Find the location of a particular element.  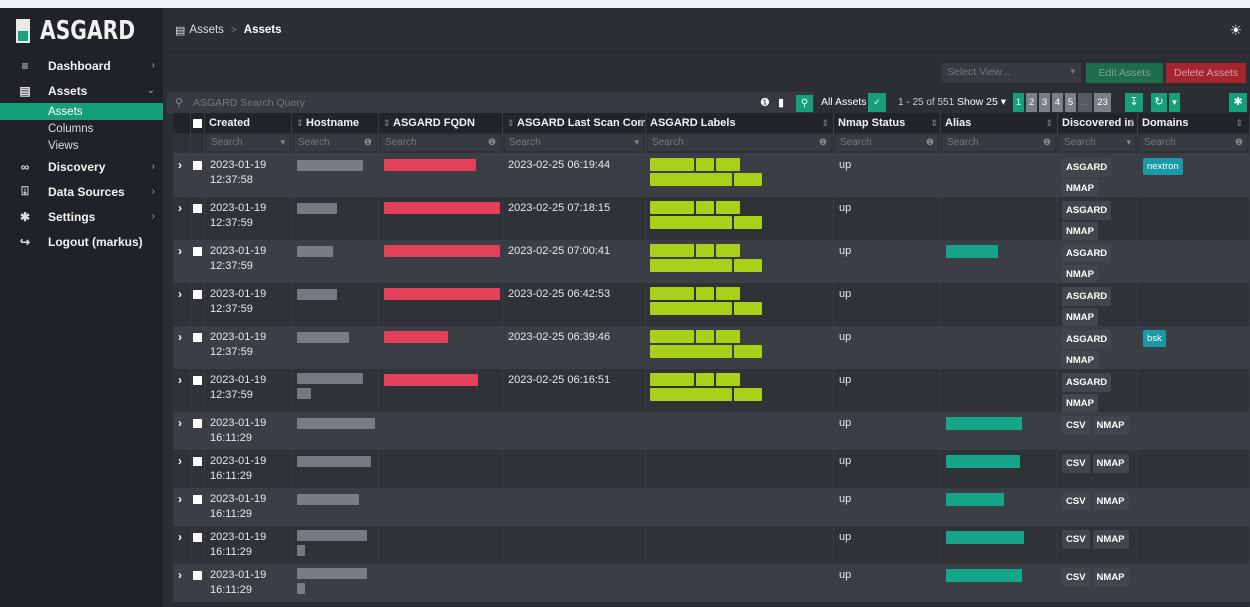

settings-icon: ✱ is located at coordinates (1238, 102).